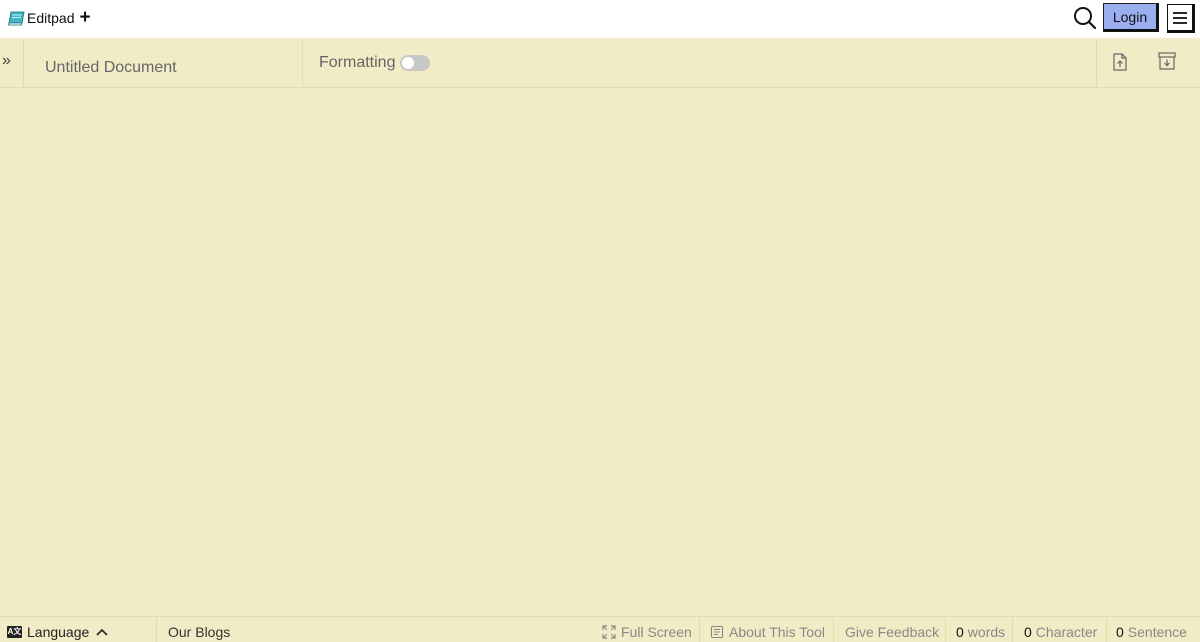 The height and width of the screenshot is (642, 1200). Describe the element at coordinates (656, 632) in the screenshot. I see `full-screen-label: Full Screen` at that location.